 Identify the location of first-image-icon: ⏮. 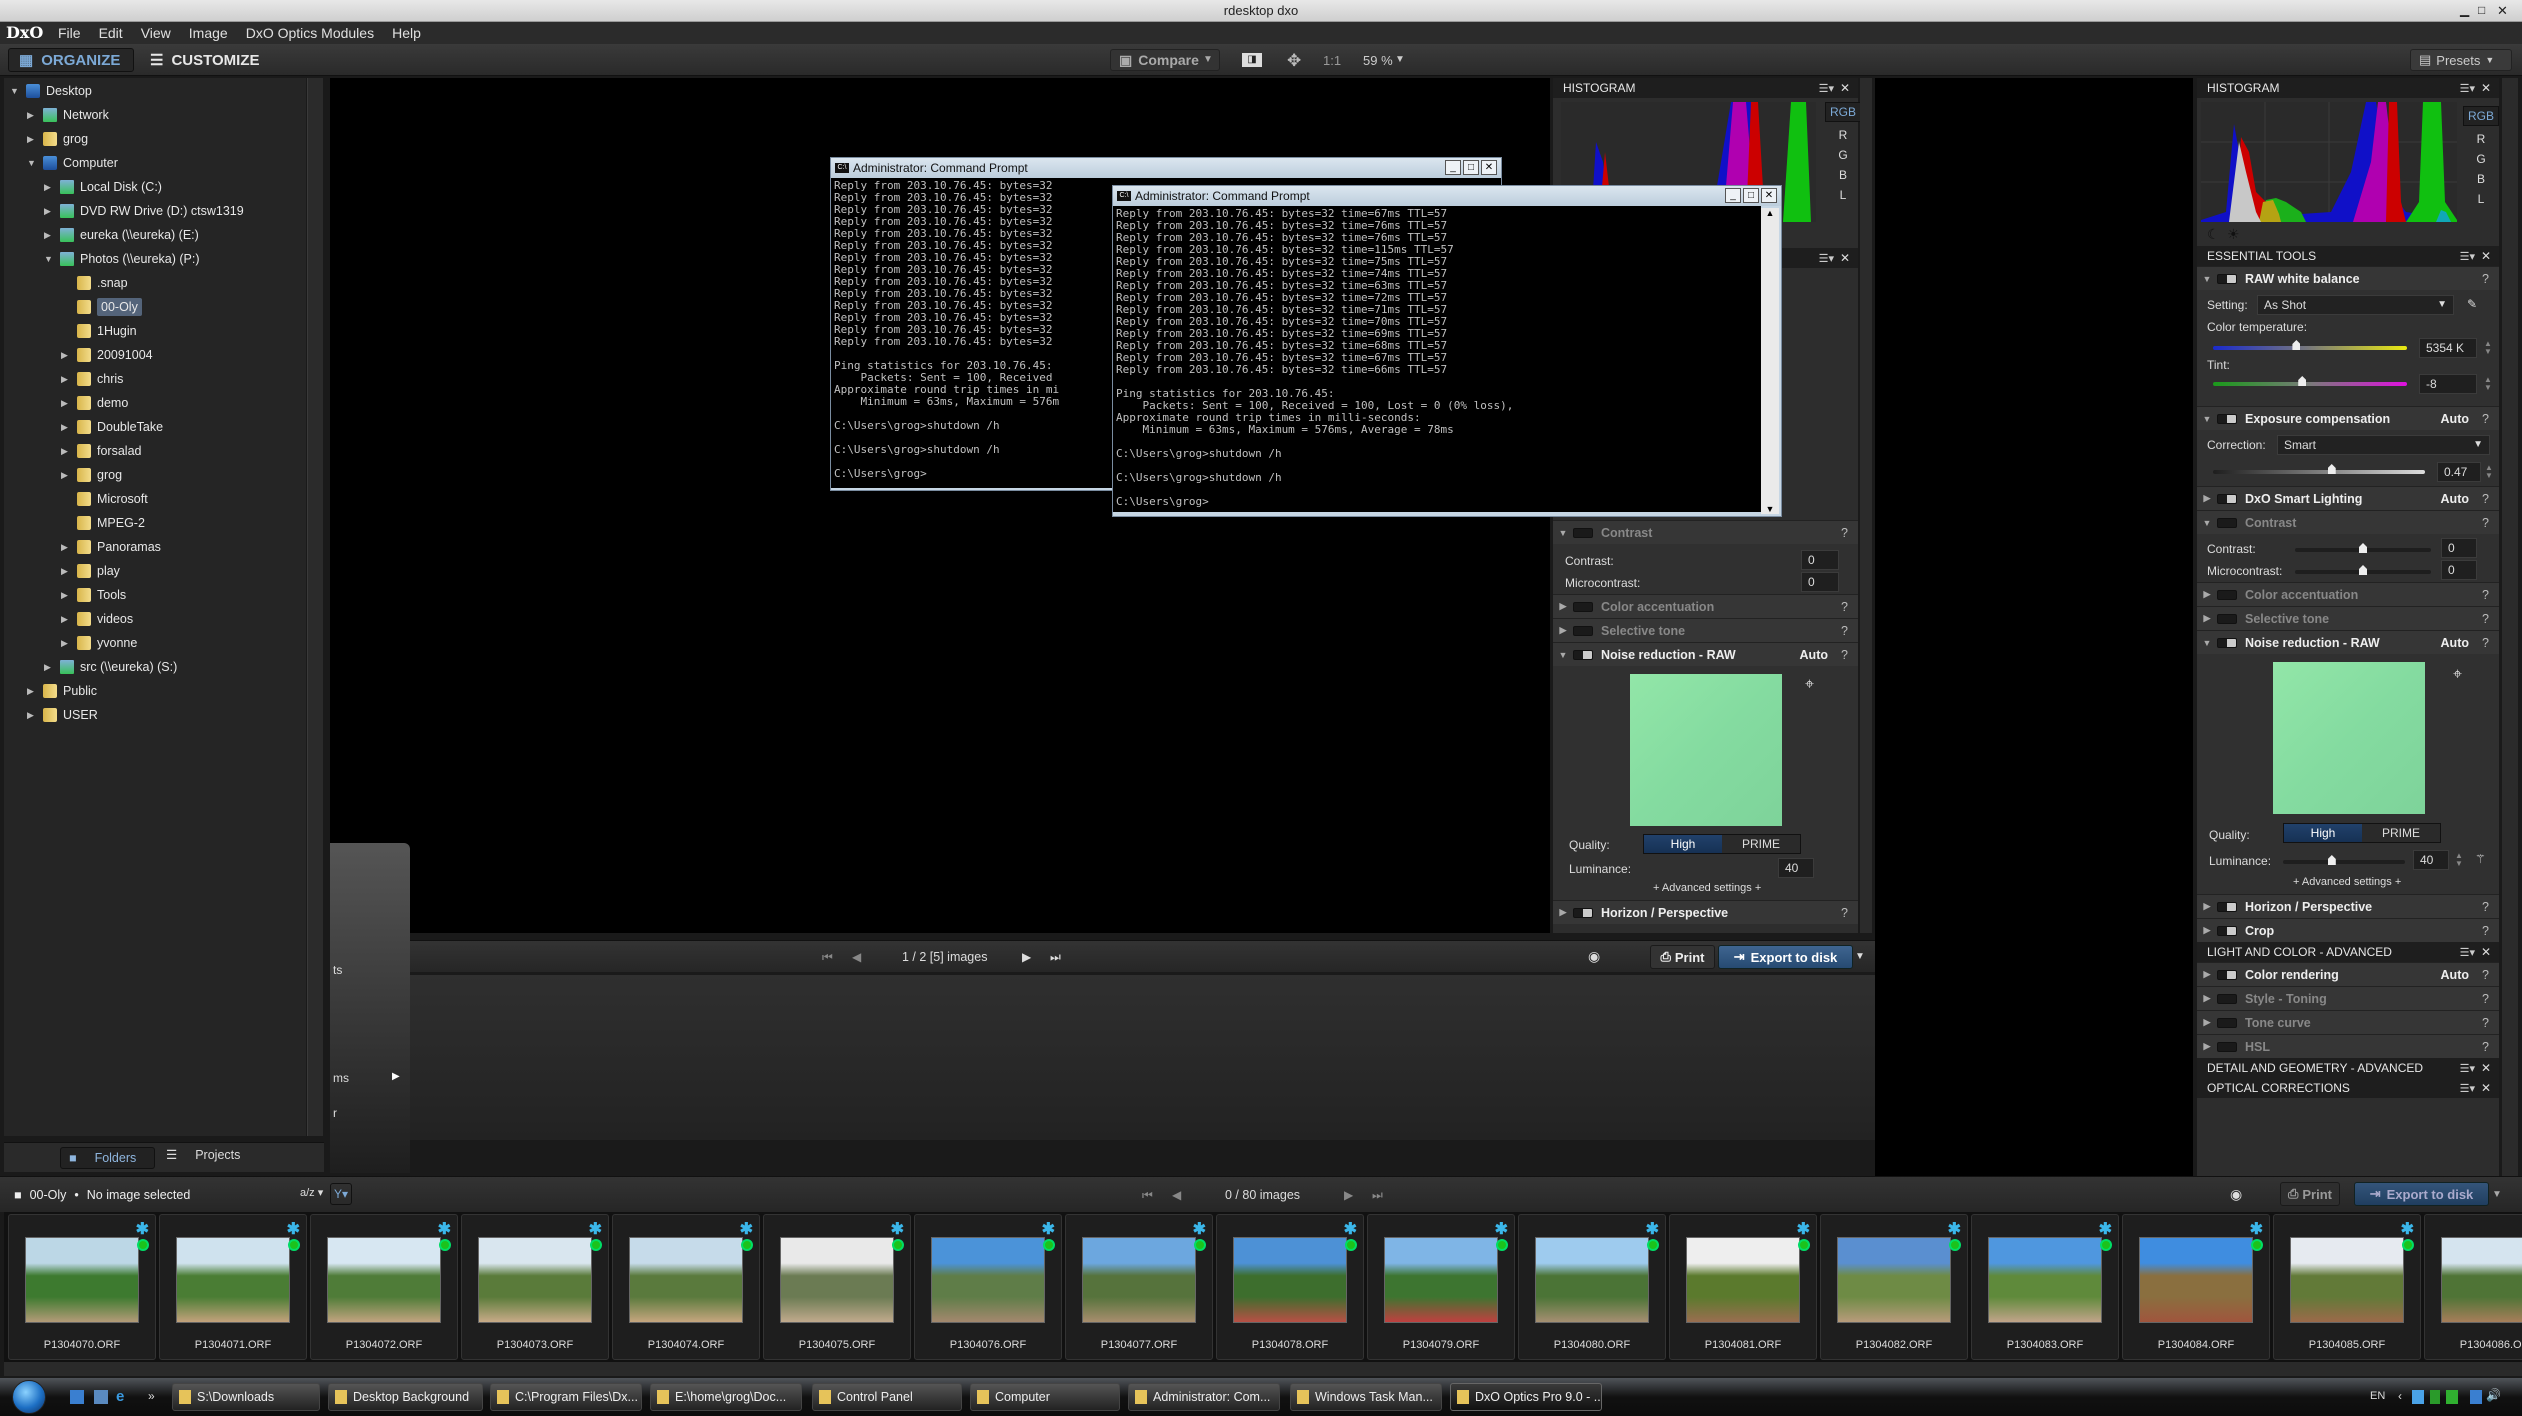
(827, 957).